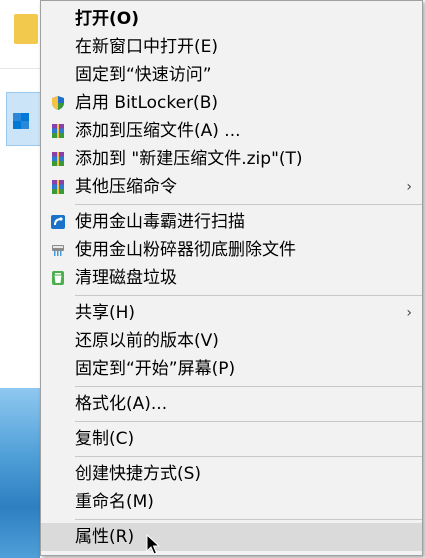 This screenshot has width=425, height=558. I want to click on menu-item-rename: 重命名(M), so click(231, 502).